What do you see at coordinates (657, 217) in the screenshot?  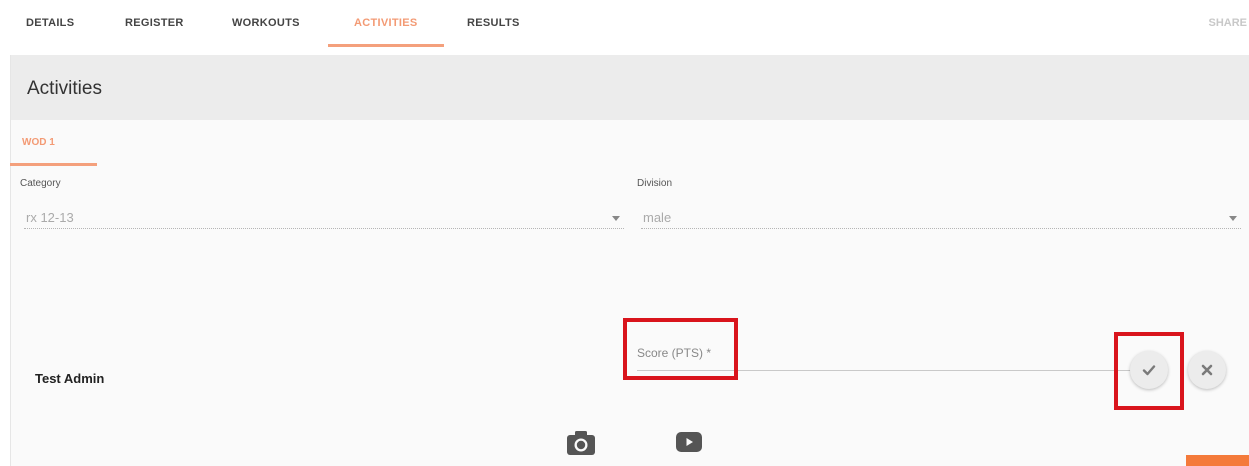 I see `division-value: male` at bounding box center [657, 217].